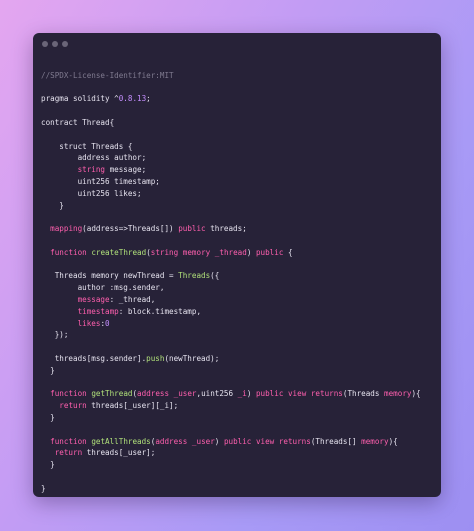  I want to click on code-token: message, so click(93, 299).